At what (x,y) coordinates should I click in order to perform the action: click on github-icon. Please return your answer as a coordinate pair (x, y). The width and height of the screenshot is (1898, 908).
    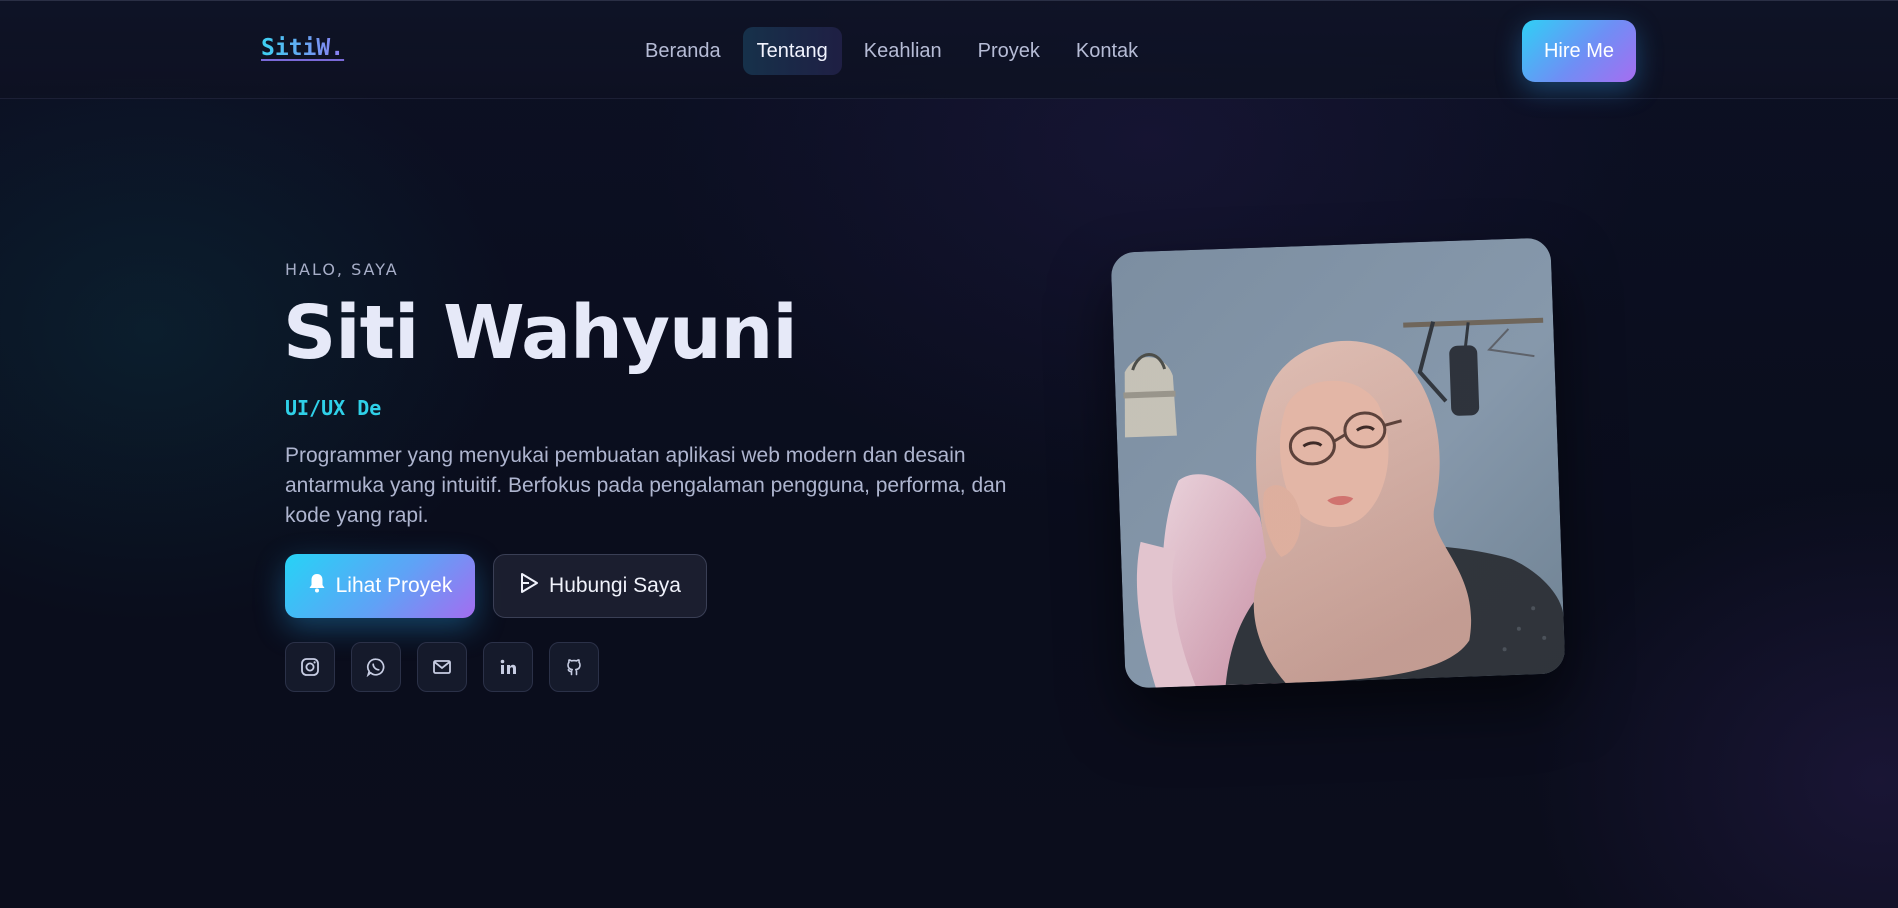
    Looking at the image, I should click on (574, 667).